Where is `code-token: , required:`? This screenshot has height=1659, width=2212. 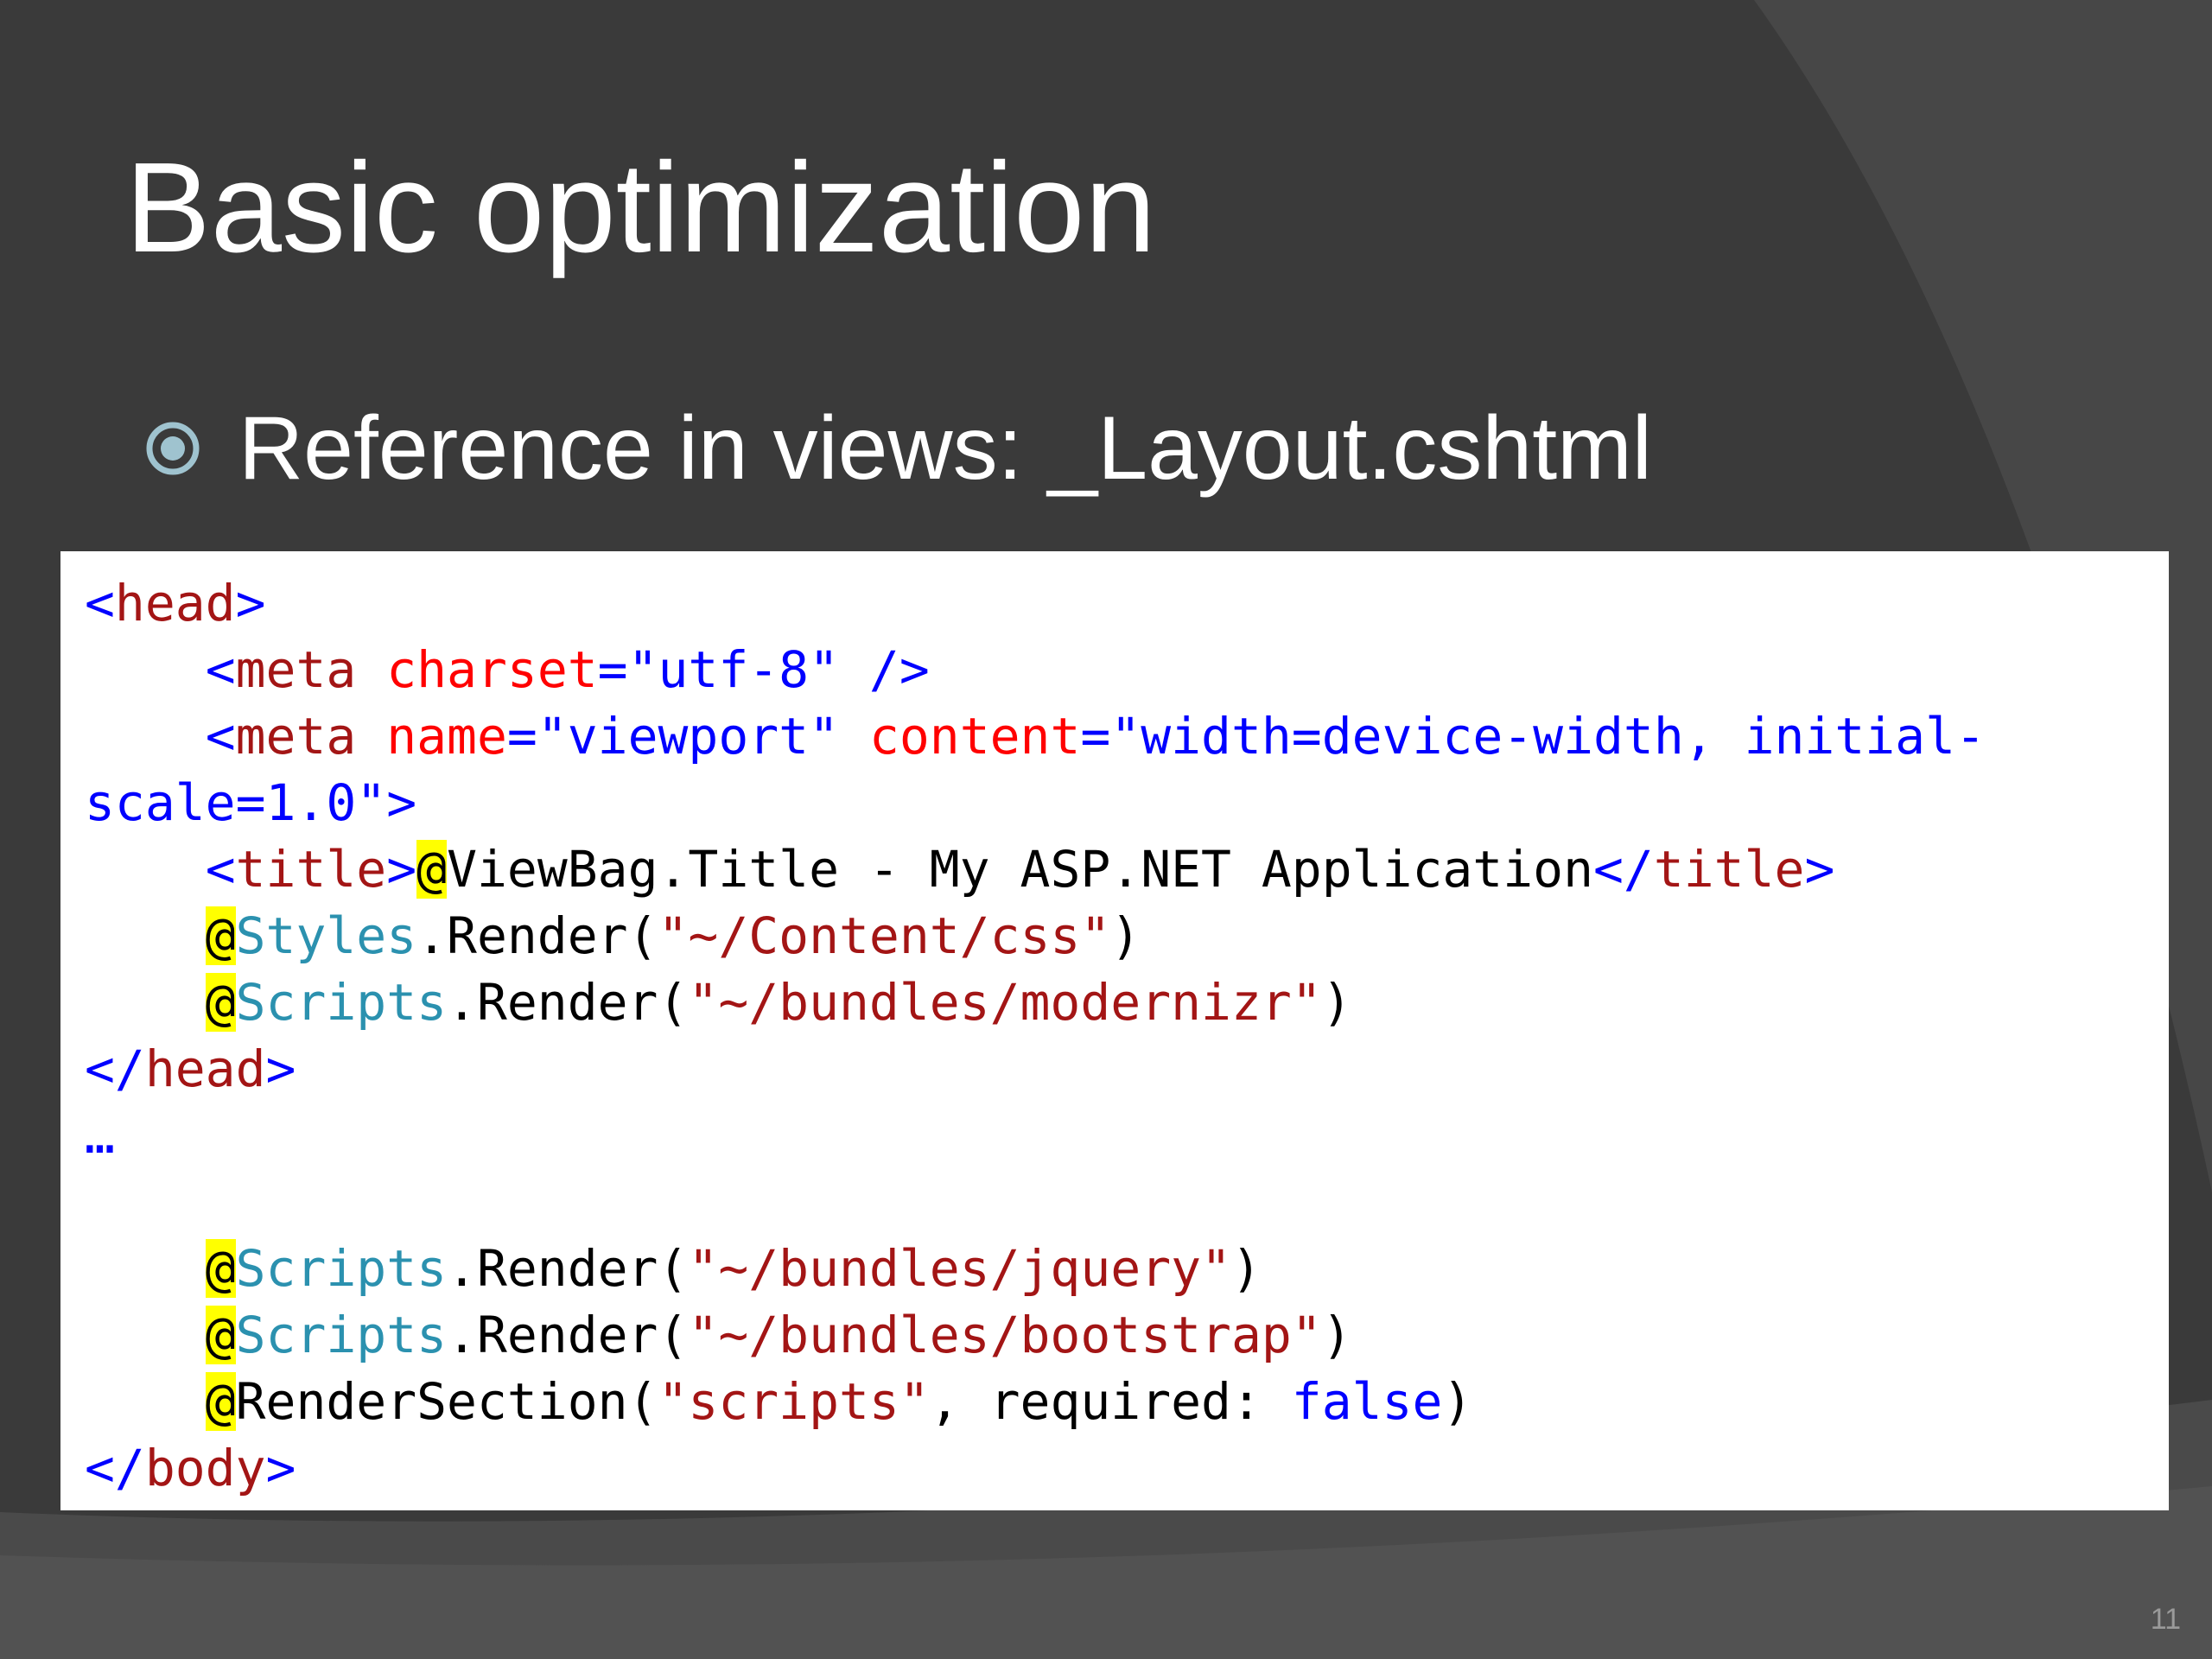
code-token: , required: is located at coordinates (1110, 1401).